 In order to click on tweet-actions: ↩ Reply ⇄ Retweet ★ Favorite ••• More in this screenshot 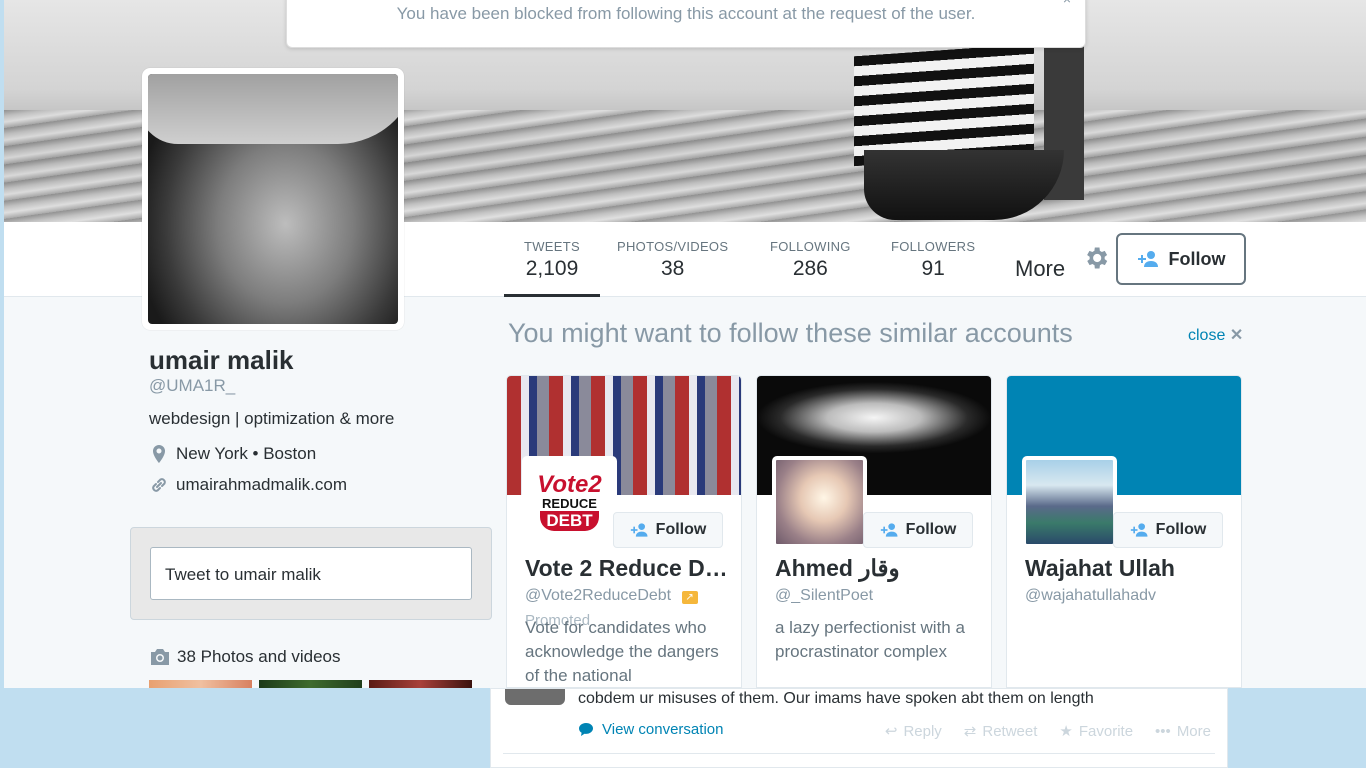, I will do `click(1047, 731)`.